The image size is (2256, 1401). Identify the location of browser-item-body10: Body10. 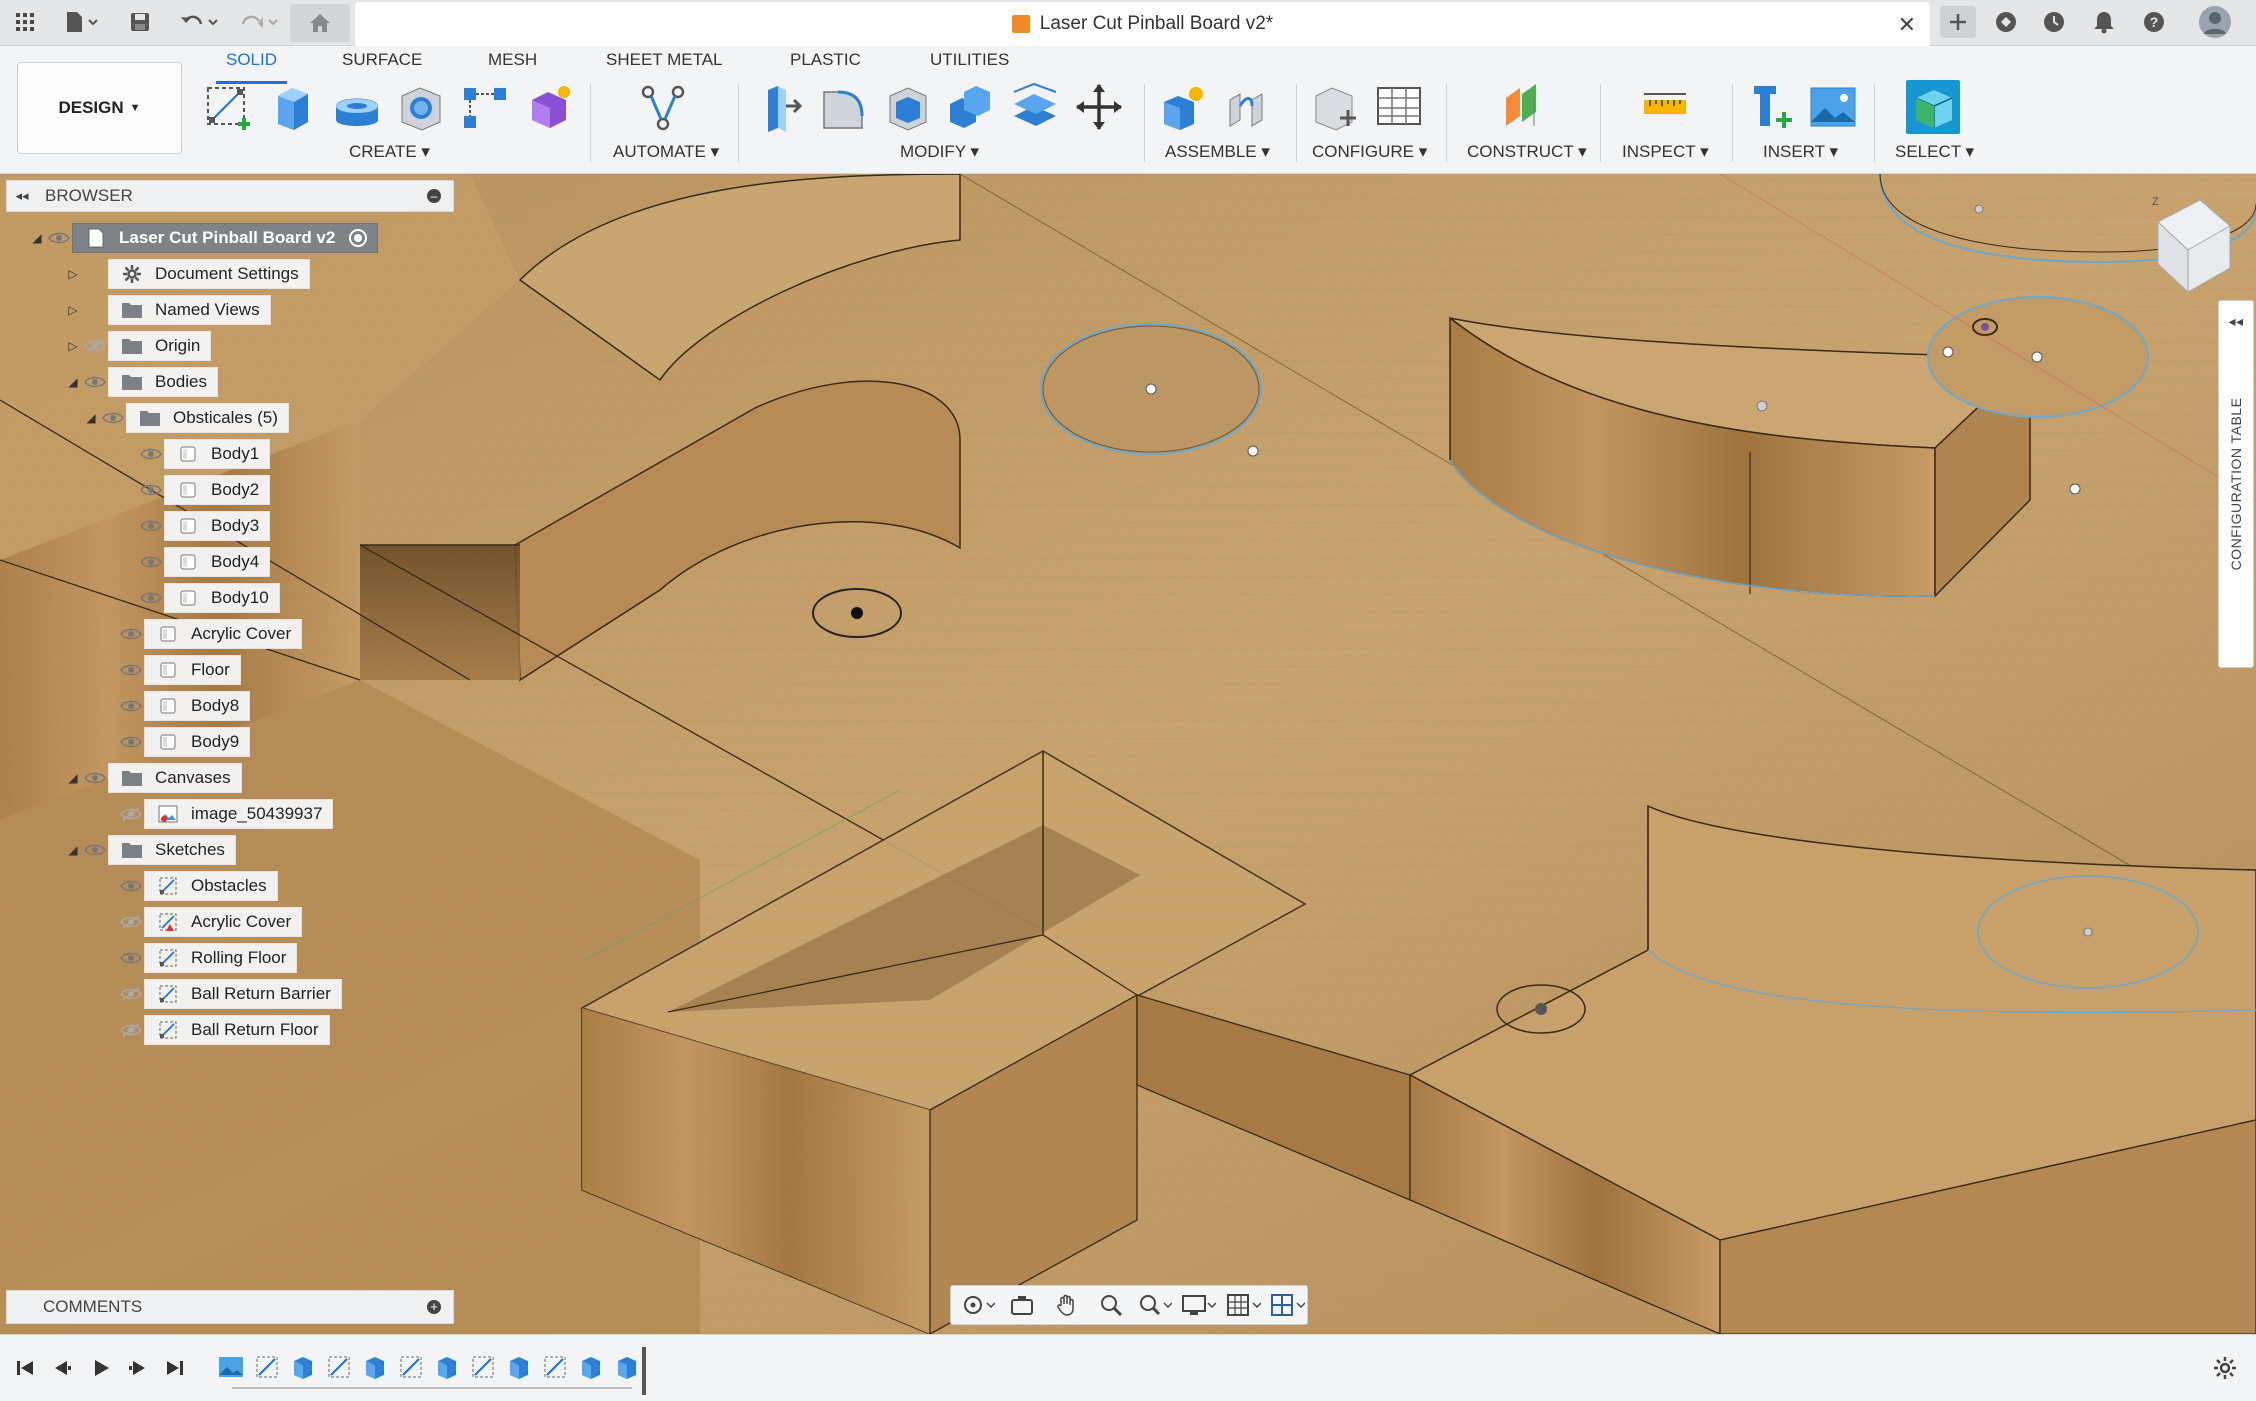
(200, 598).